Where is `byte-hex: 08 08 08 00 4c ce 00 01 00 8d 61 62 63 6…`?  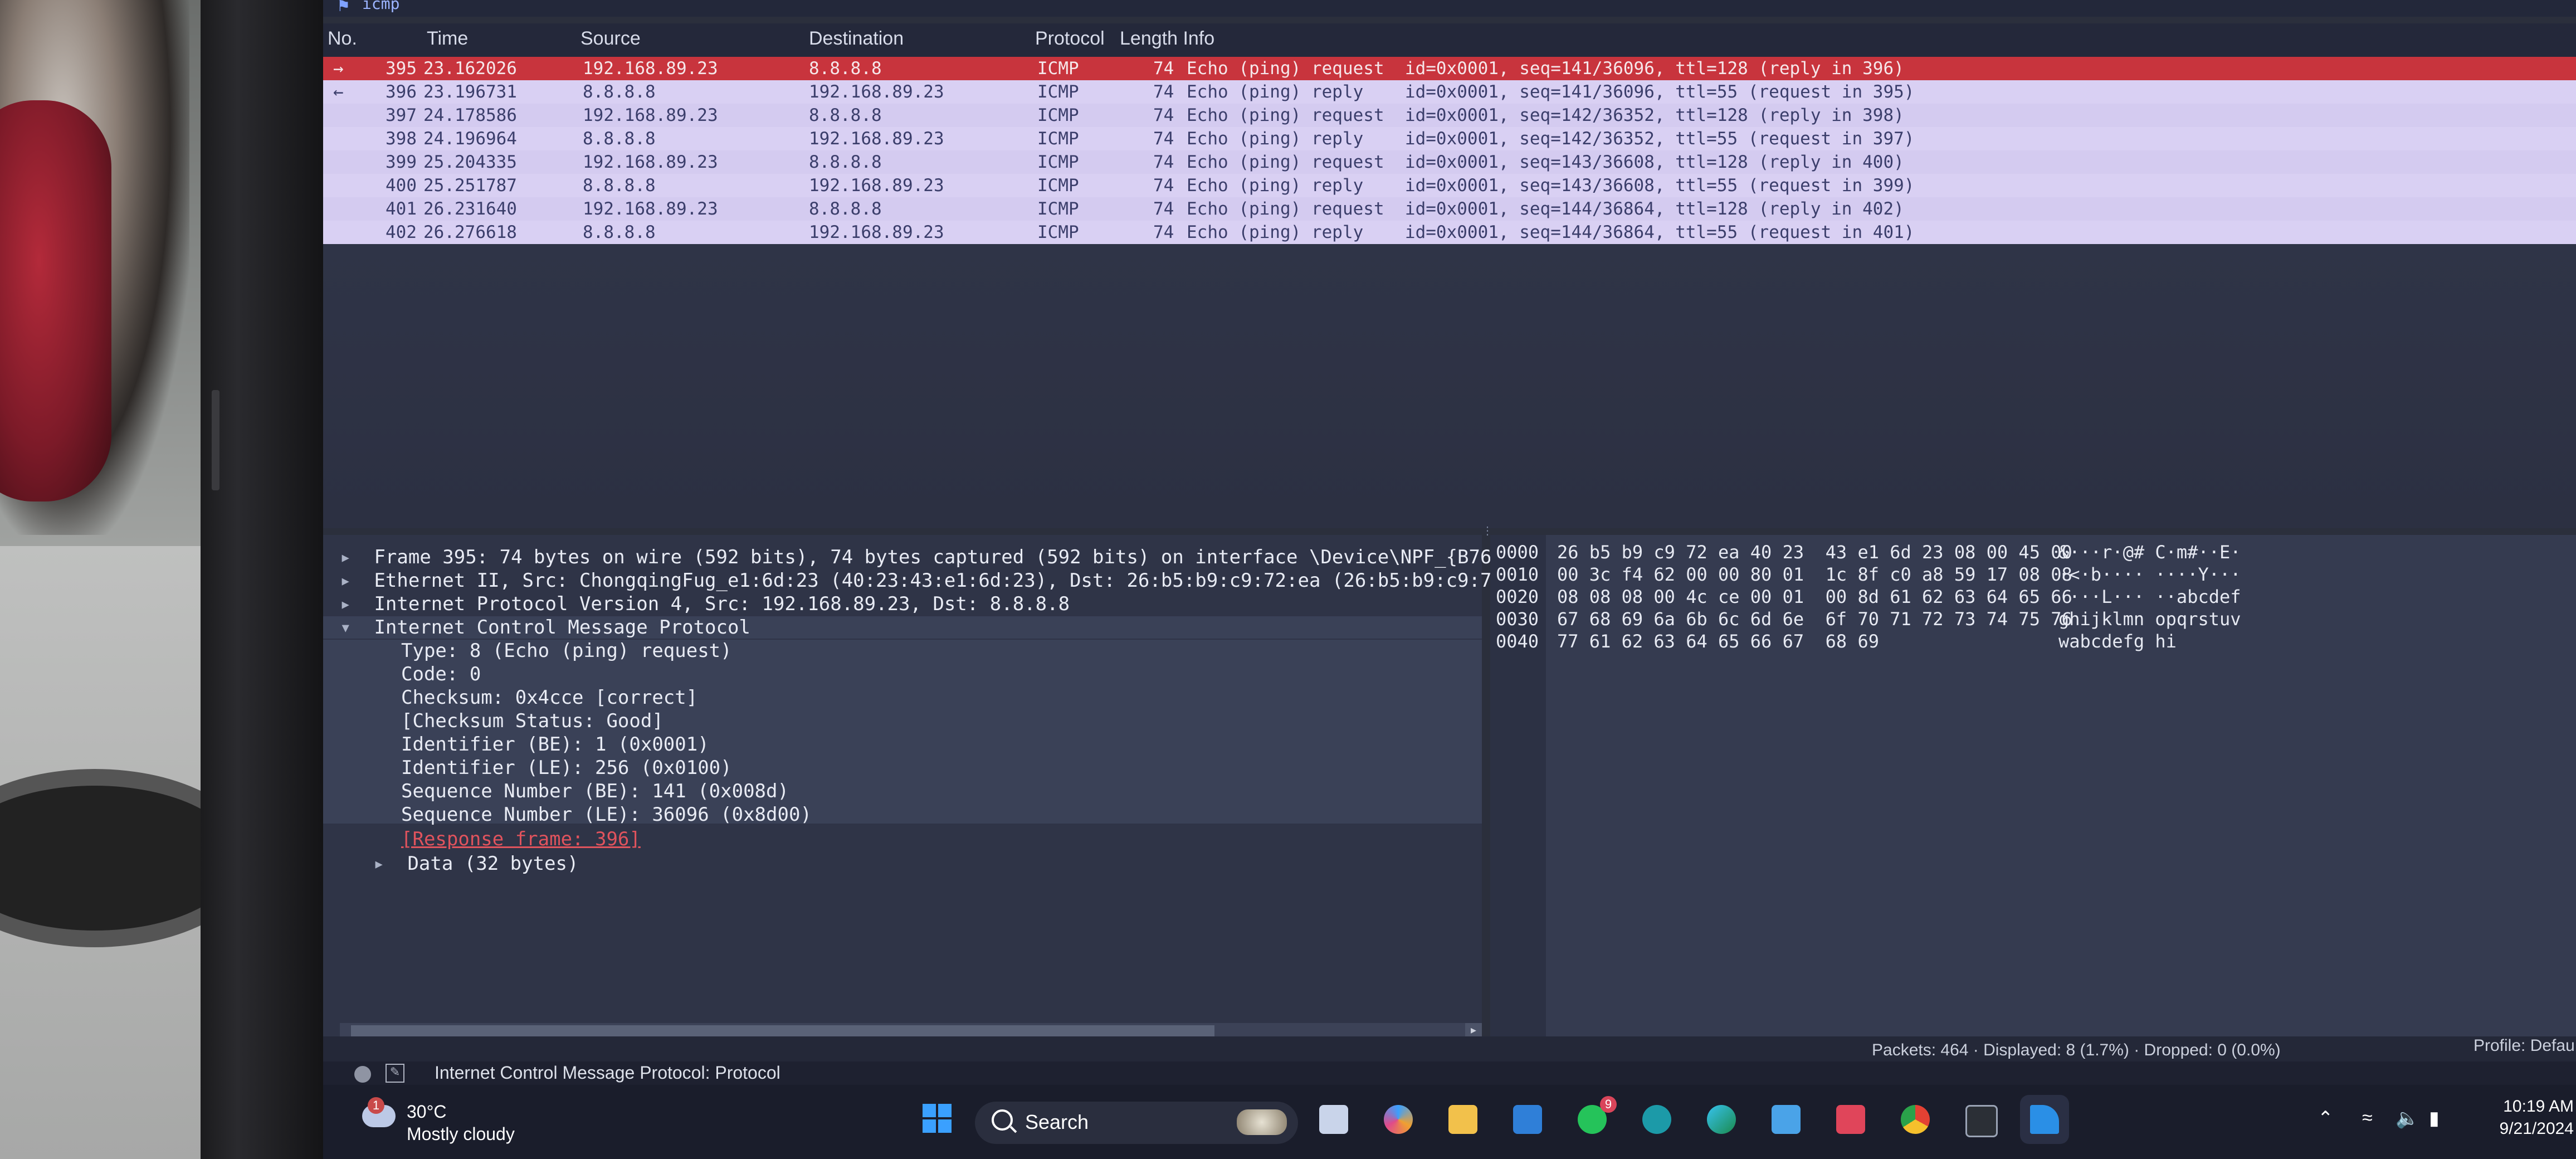
byte-hex: 08 08 08 00 4c ce 00 01 00 8d 61 62 63 6… is located at coordinates (1814, 597).